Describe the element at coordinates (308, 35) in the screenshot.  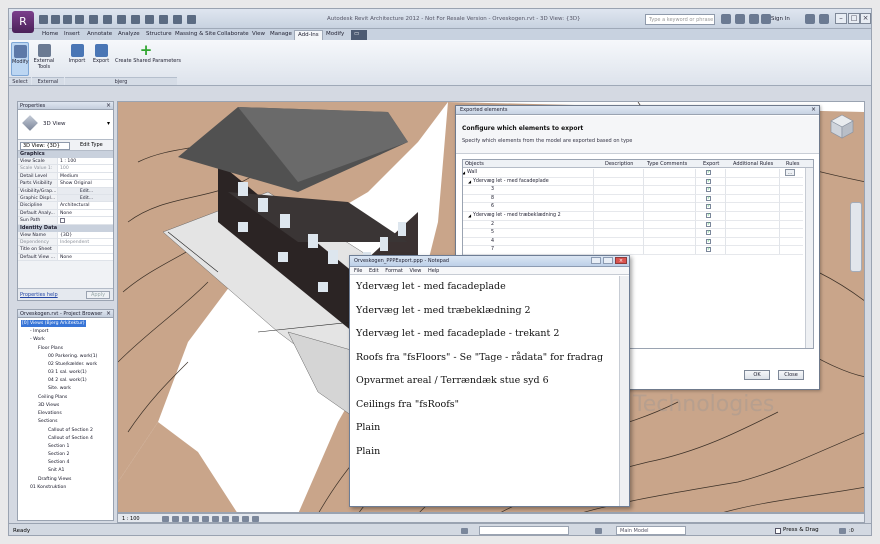
I see `tab-add-ins: Add-Ins` at that location.